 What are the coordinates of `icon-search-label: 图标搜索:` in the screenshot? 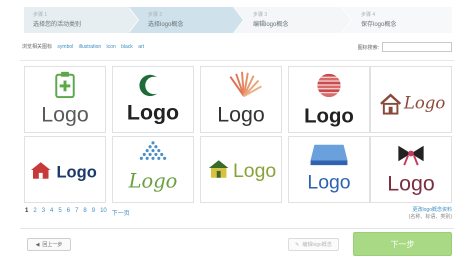 It's located at (368, 47).